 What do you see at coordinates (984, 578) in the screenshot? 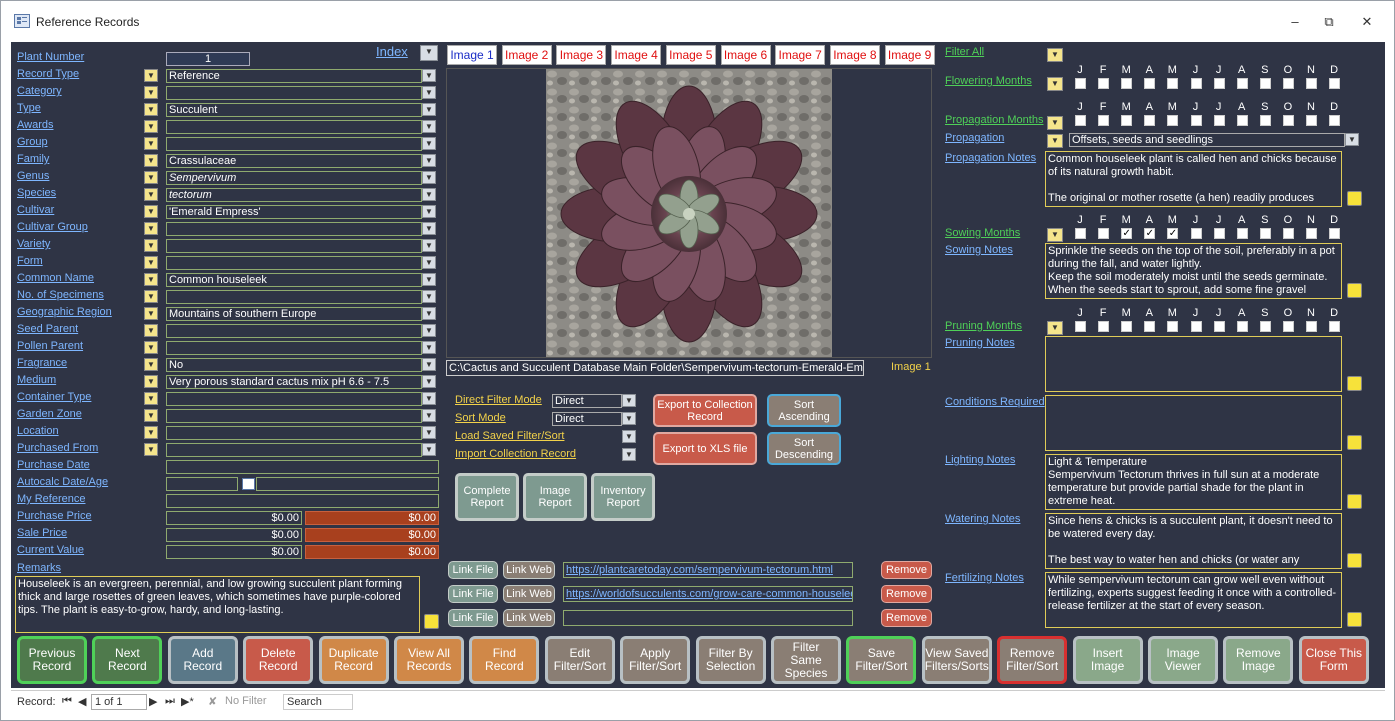
I see `section-label: Fertilizing Notes` at bounding box center [984, 578].